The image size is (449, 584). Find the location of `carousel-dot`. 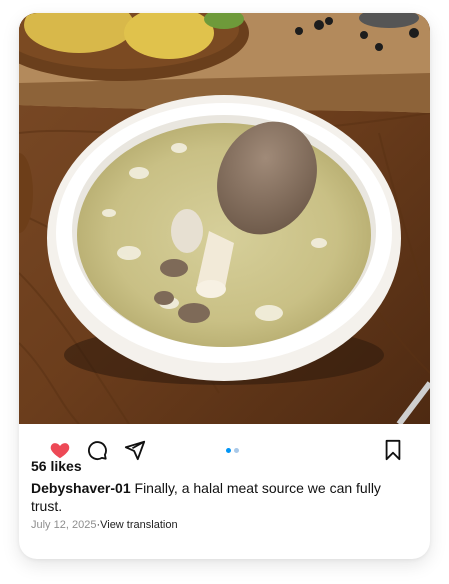

carousel-dot is located at coordinates (236, 450).